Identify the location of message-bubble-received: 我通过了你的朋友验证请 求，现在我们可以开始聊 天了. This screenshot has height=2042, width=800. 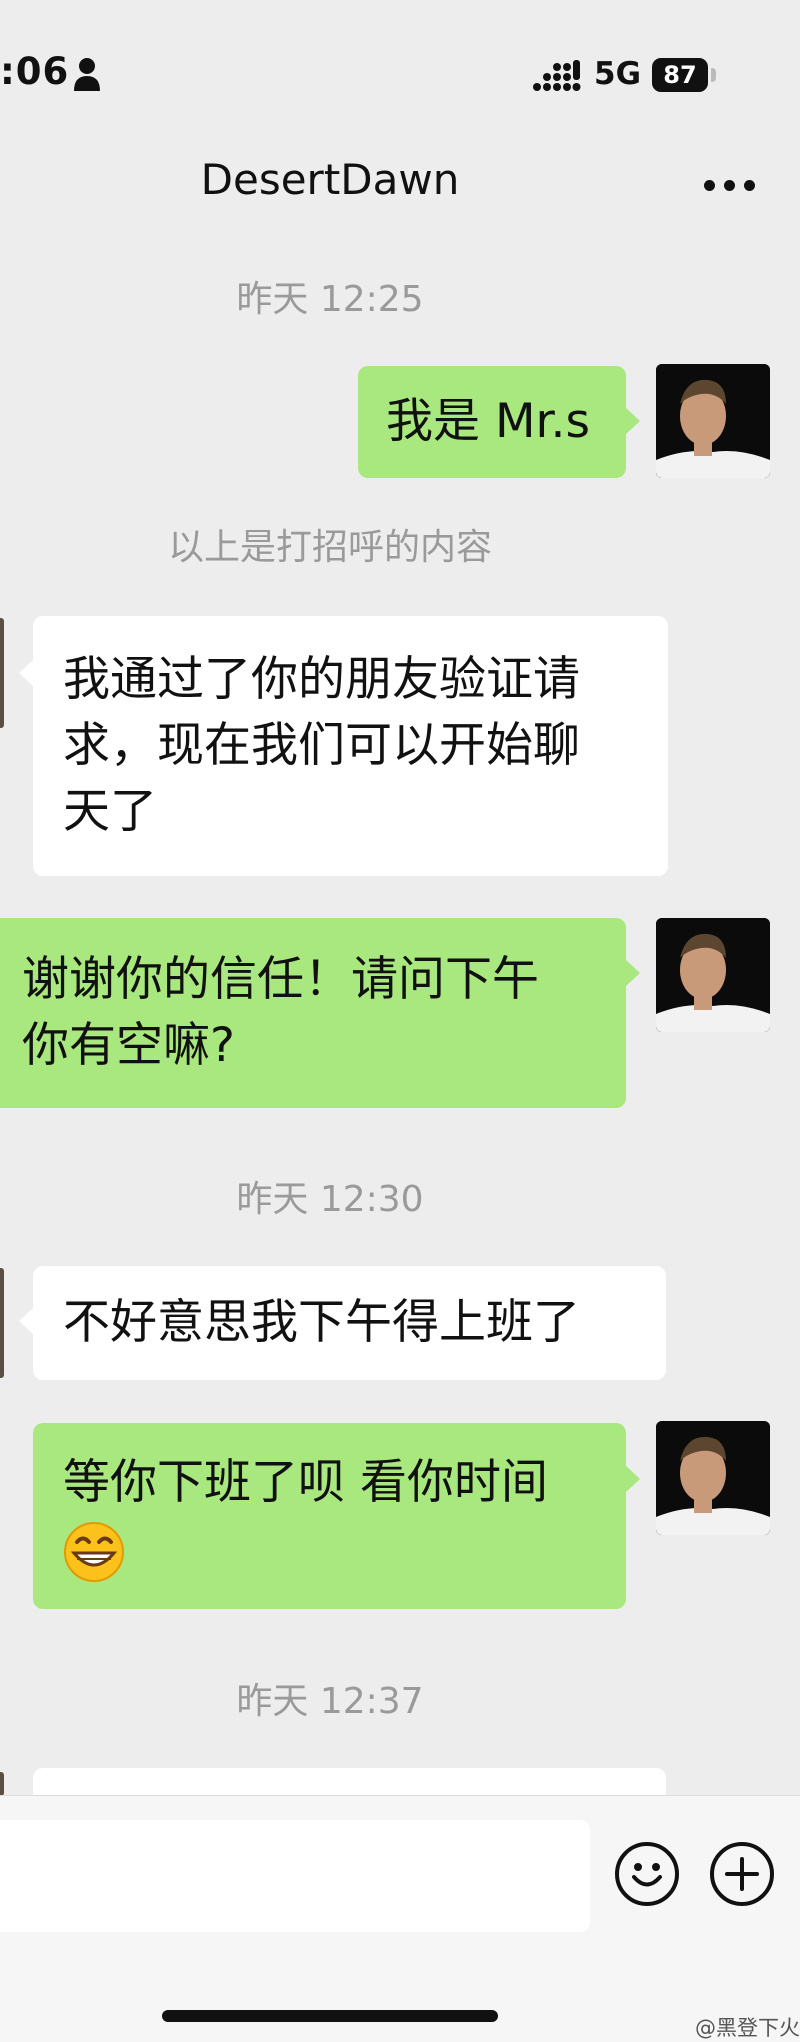
(350, 746).